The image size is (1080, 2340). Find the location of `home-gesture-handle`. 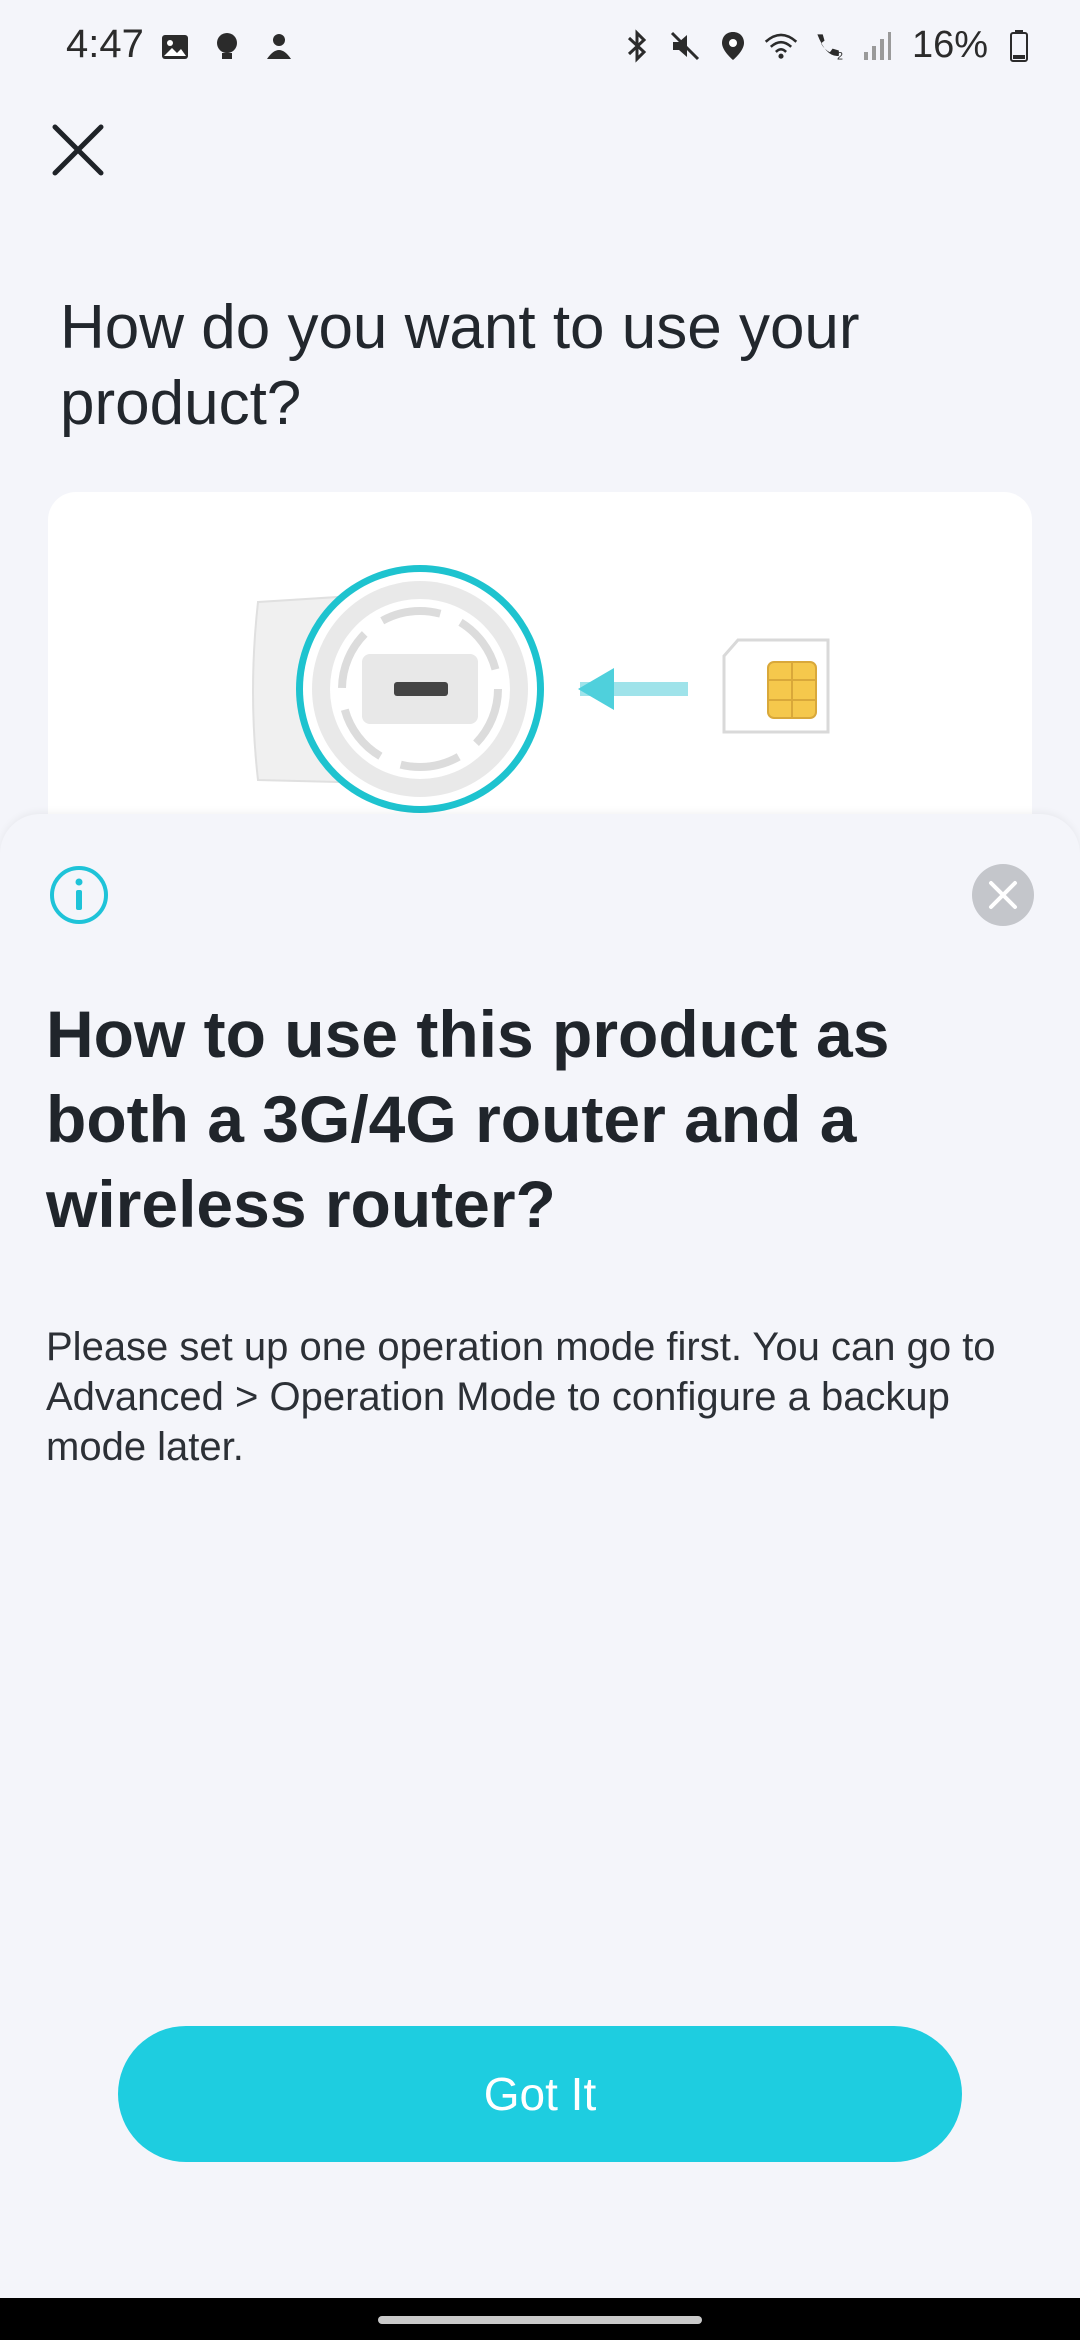

home-gesture-handle is located at coordinates (540, 2320).